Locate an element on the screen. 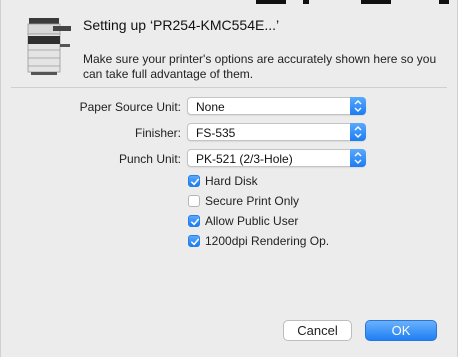  hard-disk-label: Hard Disk is located at coordinates (231, 181).